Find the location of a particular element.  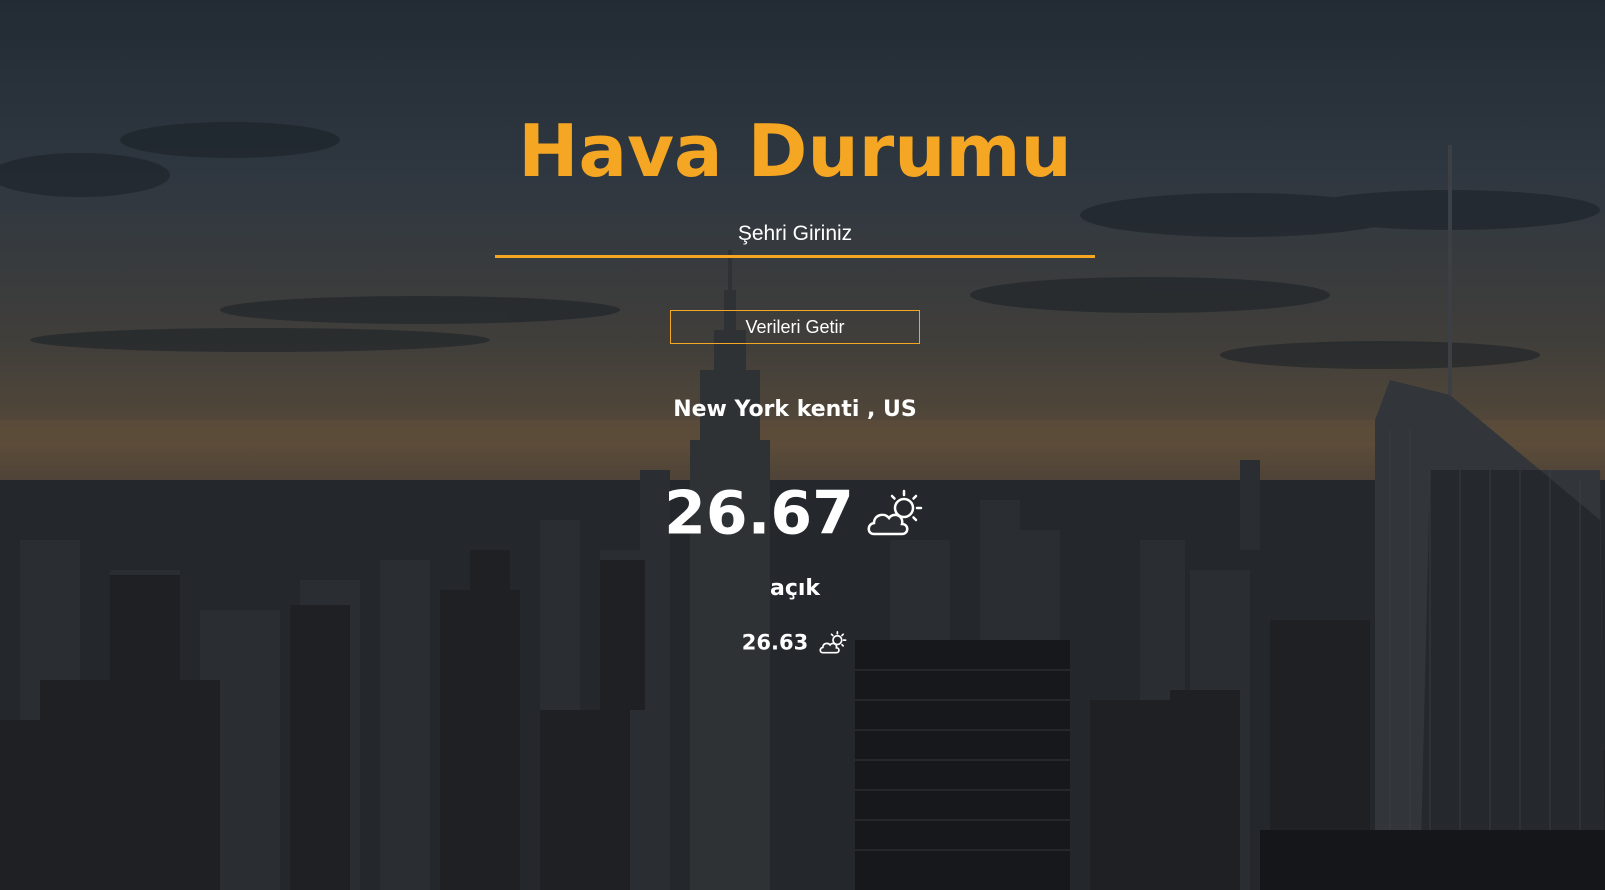

temperature-value: 26.67 is located at coordinates (759, 513).